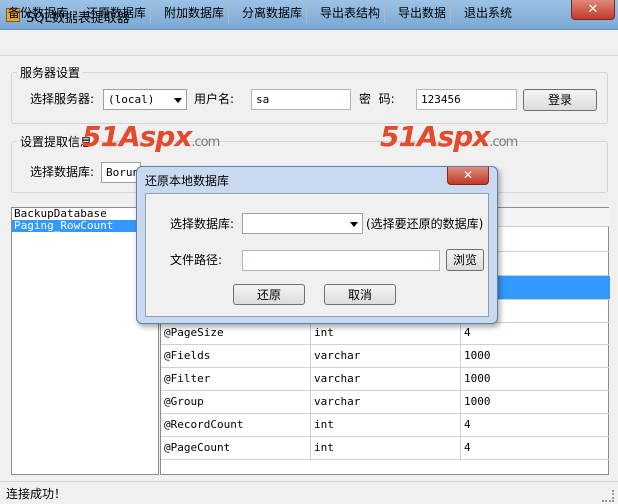 This screenshot has height=504, width=618. Describe the element at coordinates (465, 260) in the screenshot. I see `browse-button: 浏览` at that location.